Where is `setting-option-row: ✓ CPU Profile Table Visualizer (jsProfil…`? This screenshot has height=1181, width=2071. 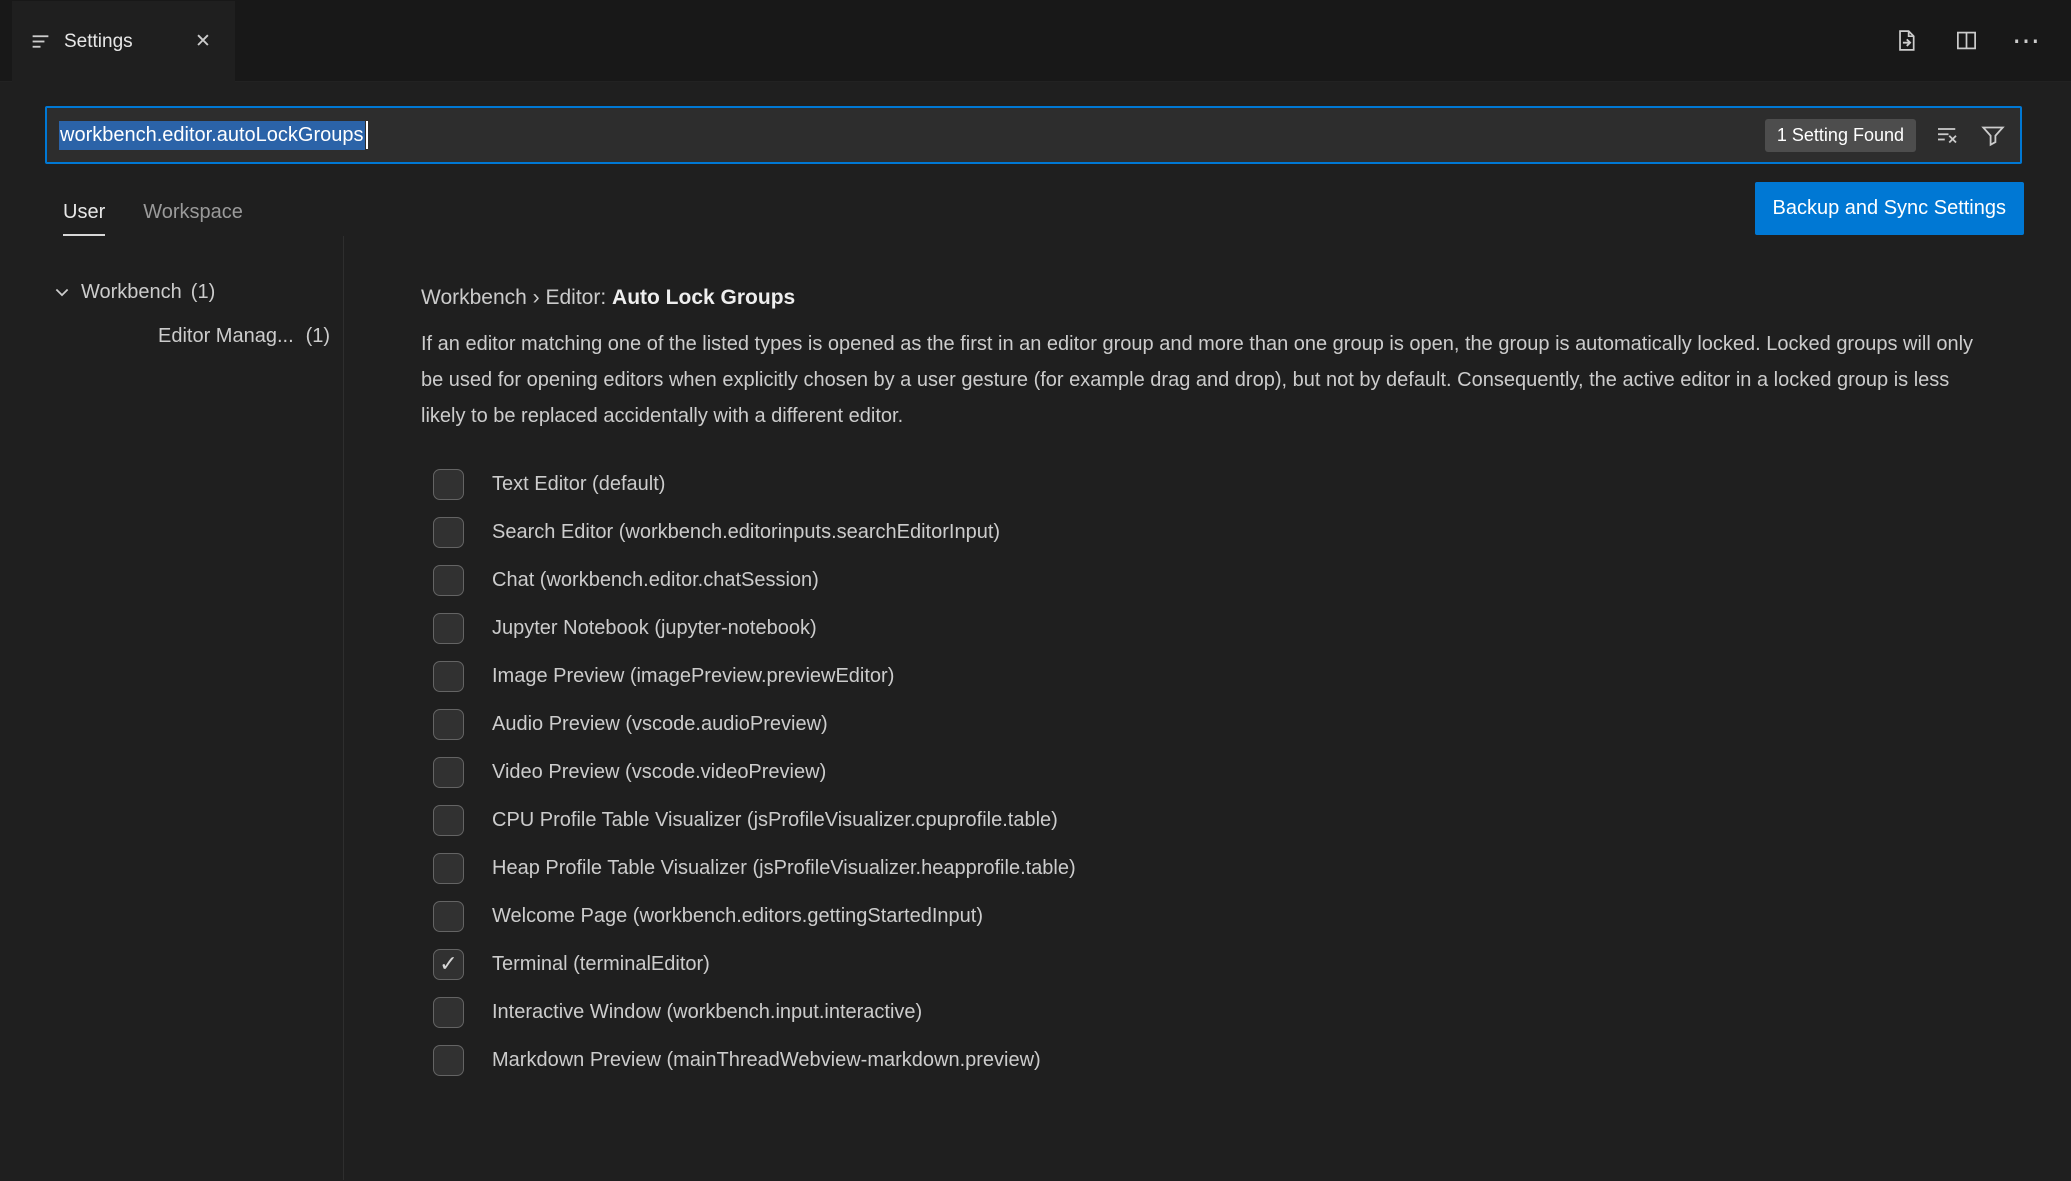
setting-option-row: ✓ CPU Profile Table Visualizer (jsProfil… is located at coordinates (1209, 820).